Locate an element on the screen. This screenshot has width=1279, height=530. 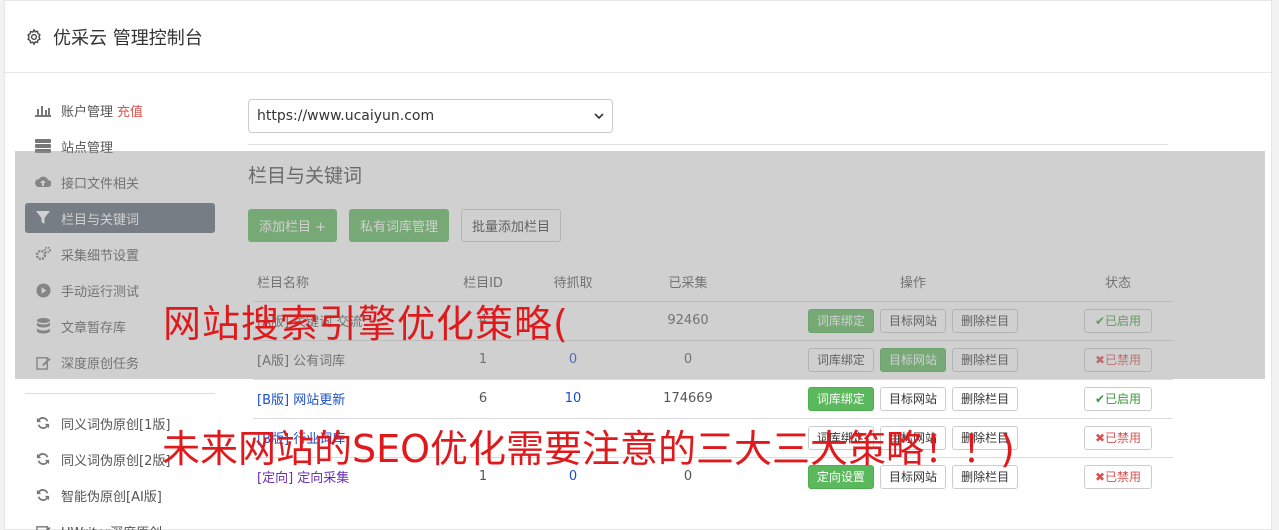
sidebar-item-columns: 栏目与关键词 is located at coordinates (120, 218).